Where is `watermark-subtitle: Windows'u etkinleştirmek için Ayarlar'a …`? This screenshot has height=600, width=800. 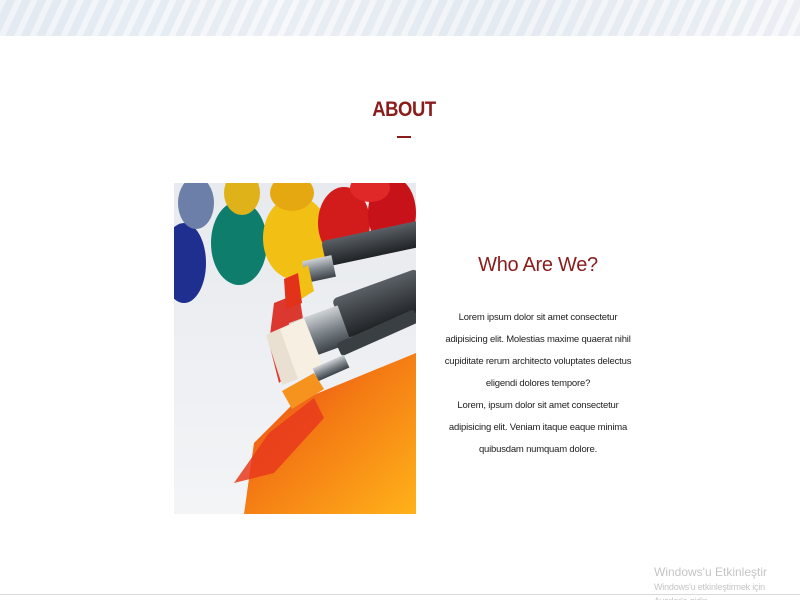 watermark-subtitle: Windows'u etkinleştirmek için Ayarlar'a … is located at coordinates (709, 591).